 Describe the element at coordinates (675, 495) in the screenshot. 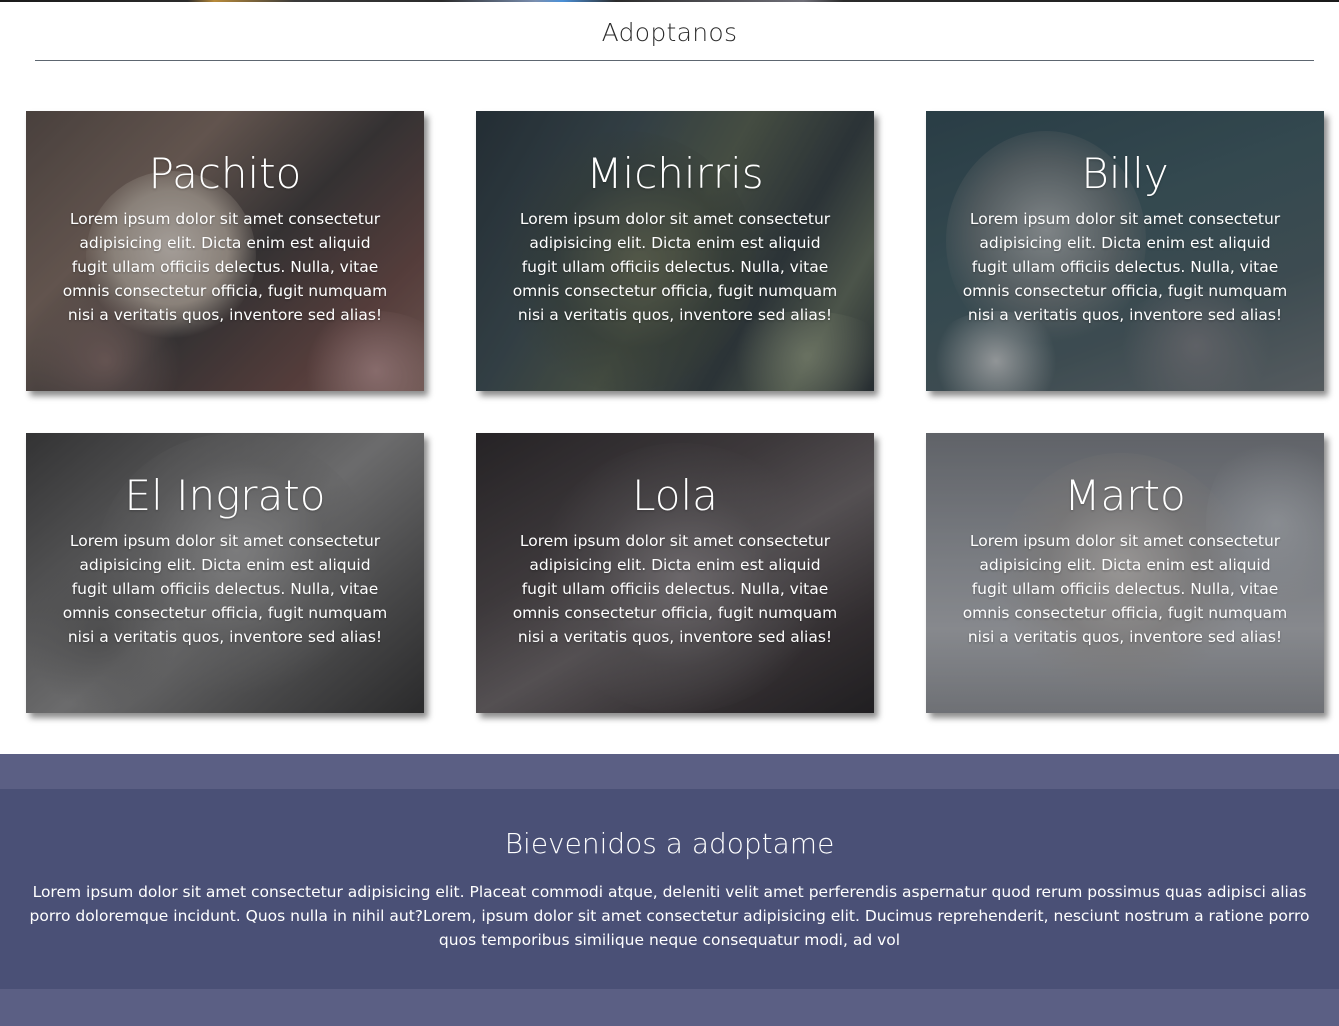

I see `cat-name: Lola` at that location.